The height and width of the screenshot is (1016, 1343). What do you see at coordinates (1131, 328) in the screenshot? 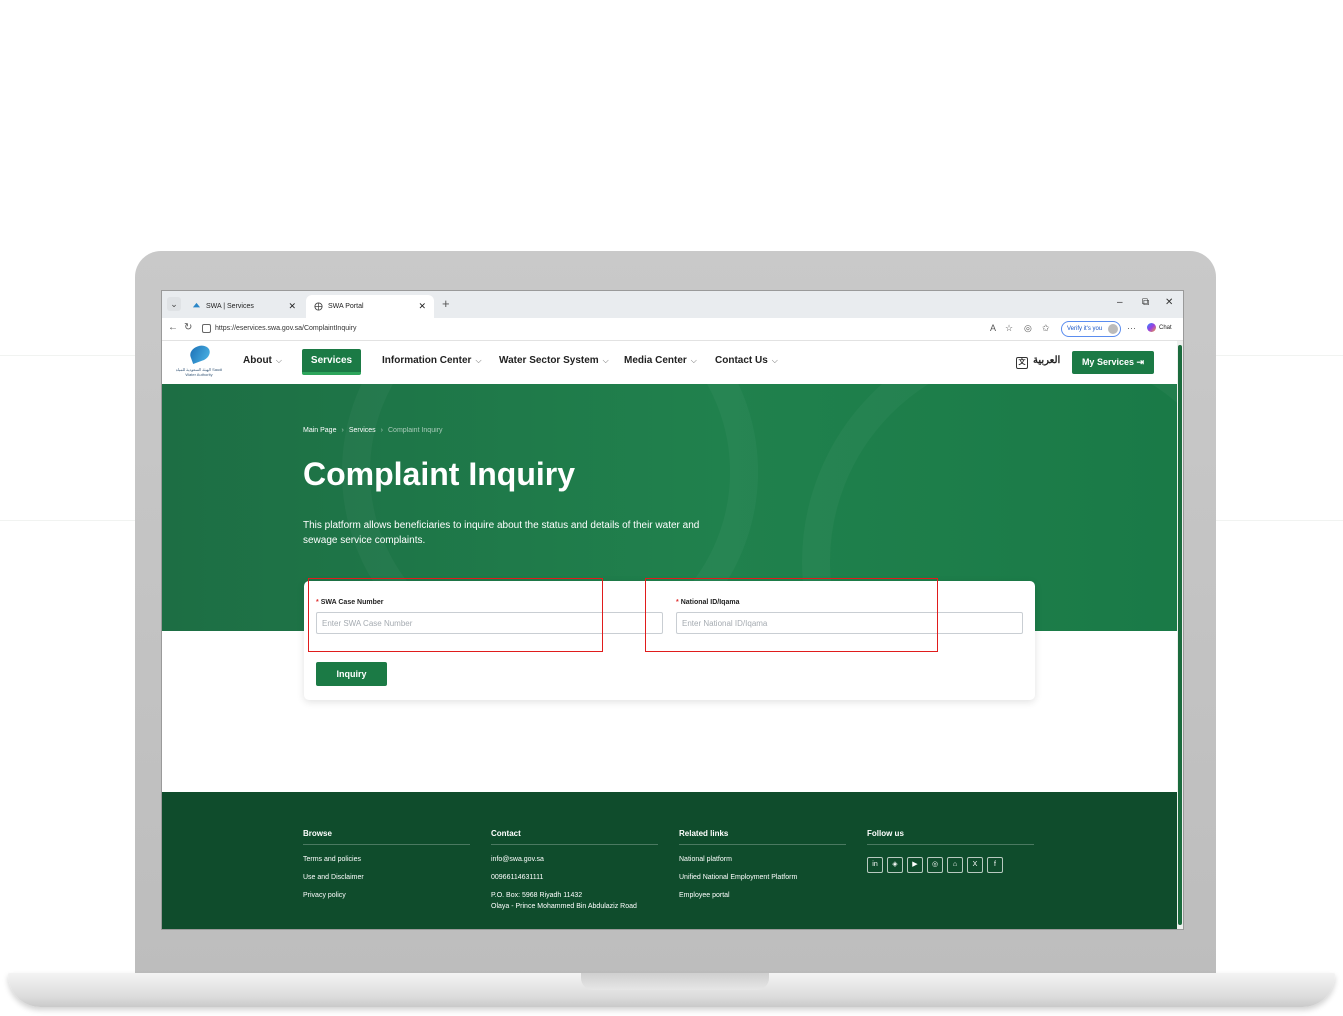
I see `more-options-icon: ···` at bounding box center [1131, 328].